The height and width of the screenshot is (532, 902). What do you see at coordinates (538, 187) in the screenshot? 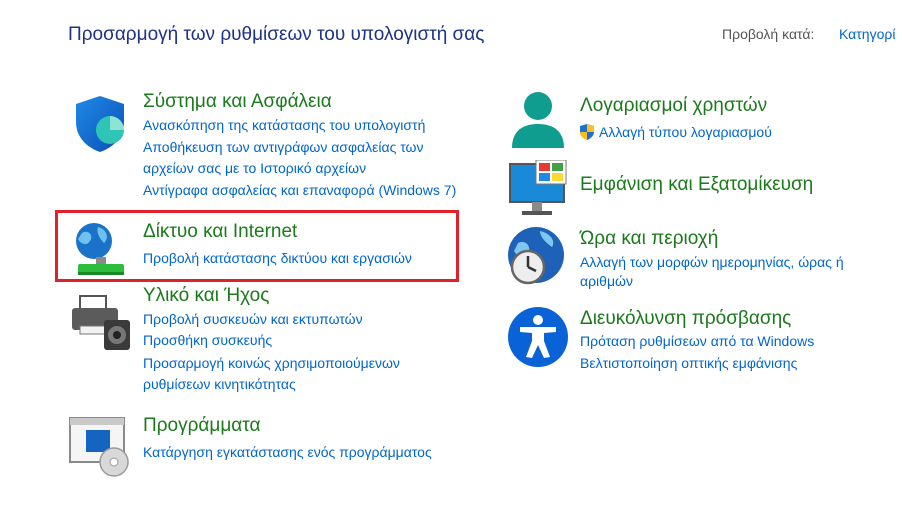
I see `appearance-monitor-icon` at bounding box center [538, 187].